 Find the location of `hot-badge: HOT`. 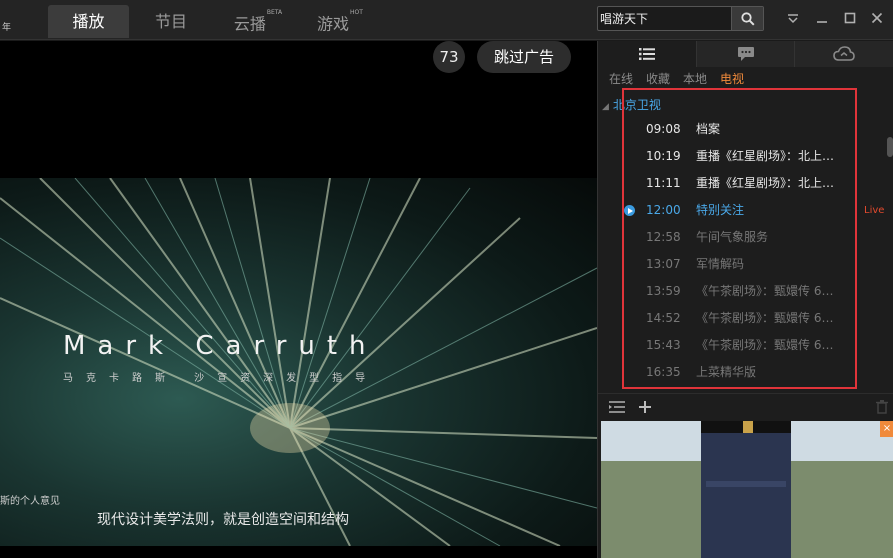

hot-badge: HOT is located at coordinates (356, 12).